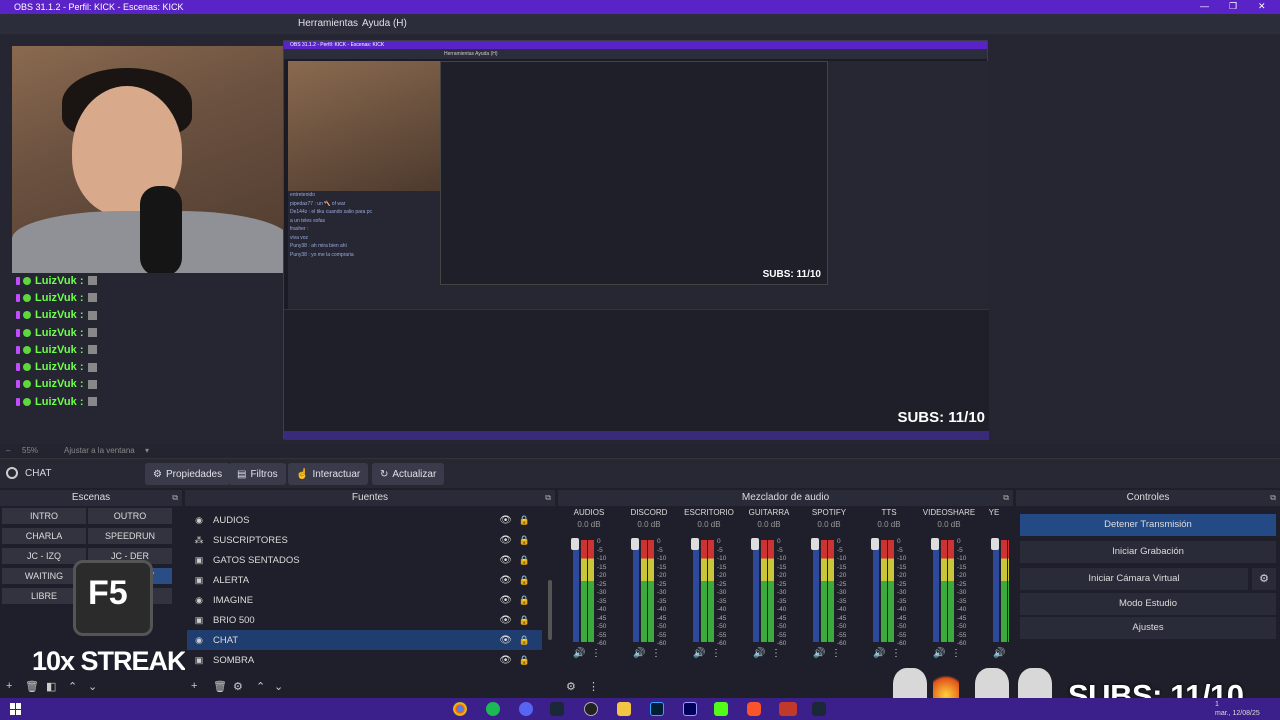 Image resolution: width=1280 pixels, height=720 pixels. What do you see at coordinates (130, 516) in the screenshot?
I see `scene-outro: OUTRO` at bounding box center [130, 516].